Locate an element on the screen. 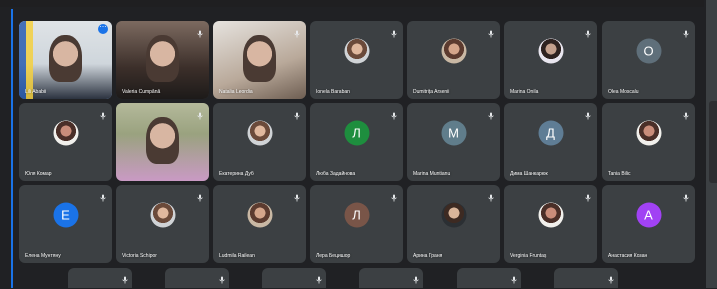  participant-tile: Ludmila Railean is located at coordinates (259, 224).